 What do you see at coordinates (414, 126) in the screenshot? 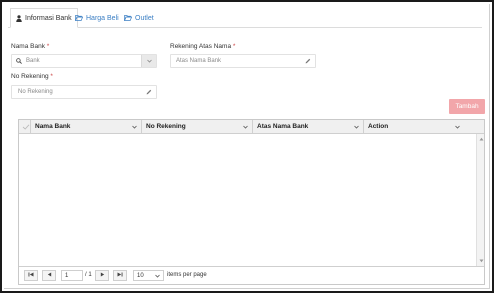
I see `column-header-action: Action` at bounding box center [414, 126].